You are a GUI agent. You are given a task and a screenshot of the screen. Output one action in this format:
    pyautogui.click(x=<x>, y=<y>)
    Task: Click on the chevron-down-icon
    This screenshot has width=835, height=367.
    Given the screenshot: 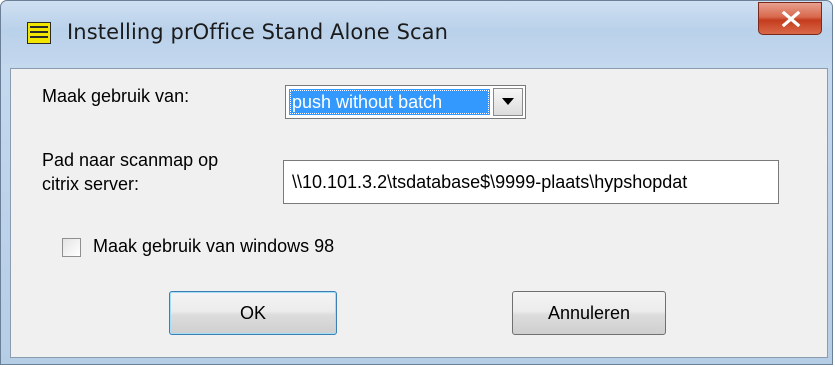 What is the action you would take?
    pyautogui.click(x=508, y=101)
    